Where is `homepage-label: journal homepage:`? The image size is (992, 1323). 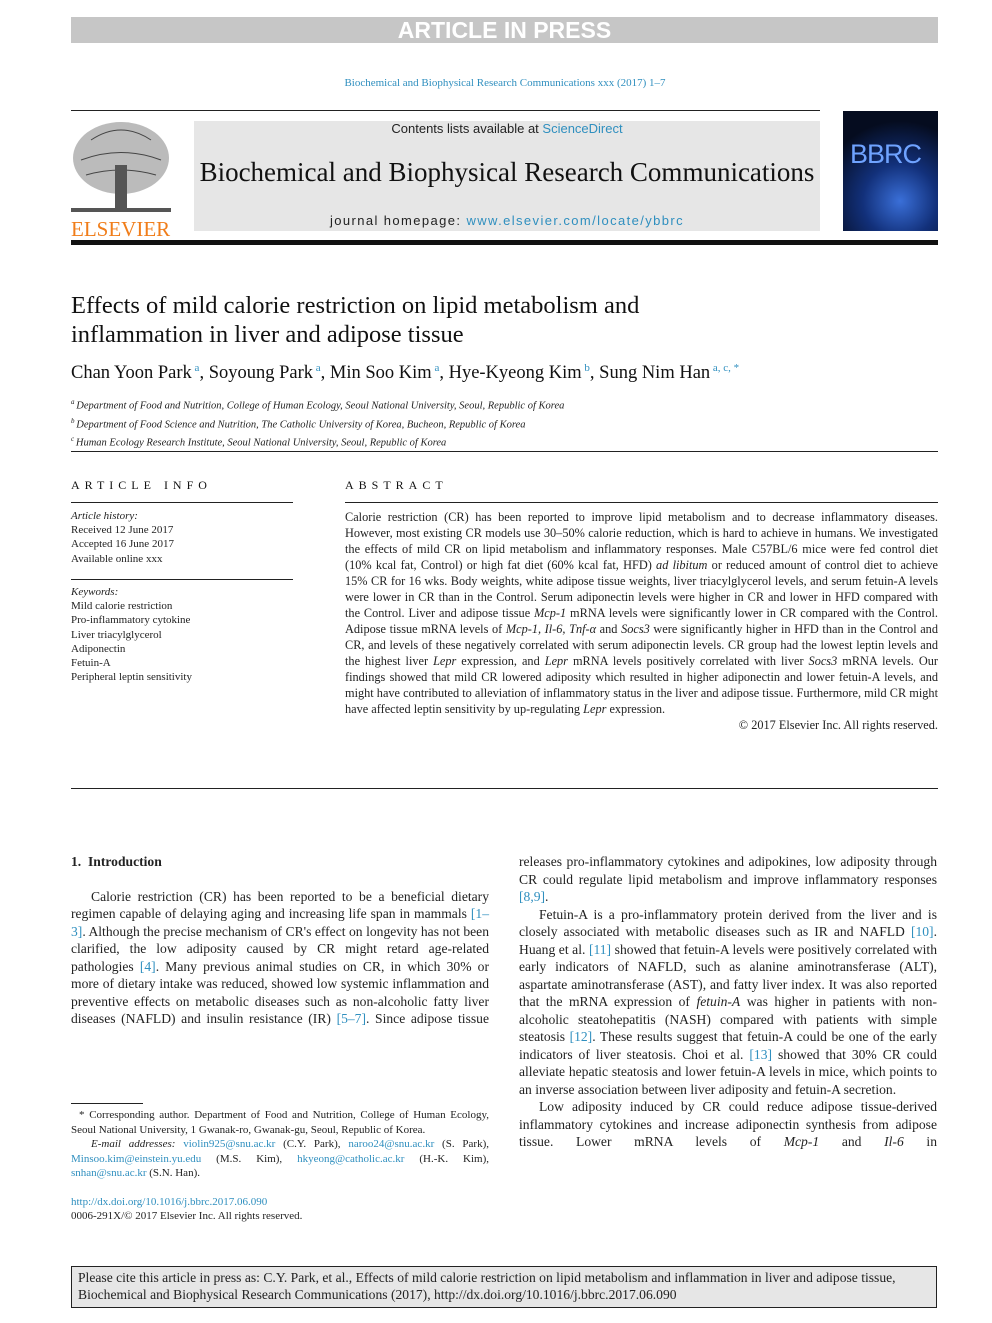
homepage-label: journal homepage: is located at coordinates (398, 220).